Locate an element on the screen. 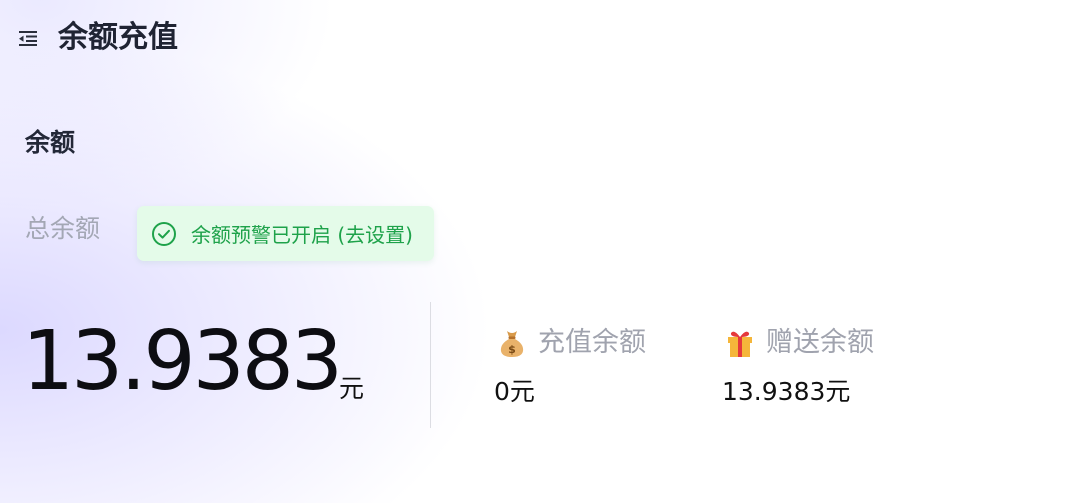 This screenshot has width=1080, height=503. total-balance-label: 总余额 is located at coordinates (63, 228).